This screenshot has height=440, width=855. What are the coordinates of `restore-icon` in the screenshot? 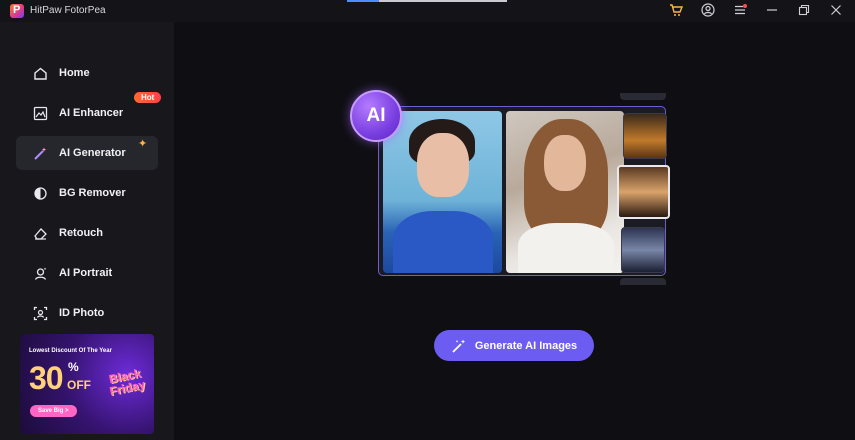 It's located at (804, 11).